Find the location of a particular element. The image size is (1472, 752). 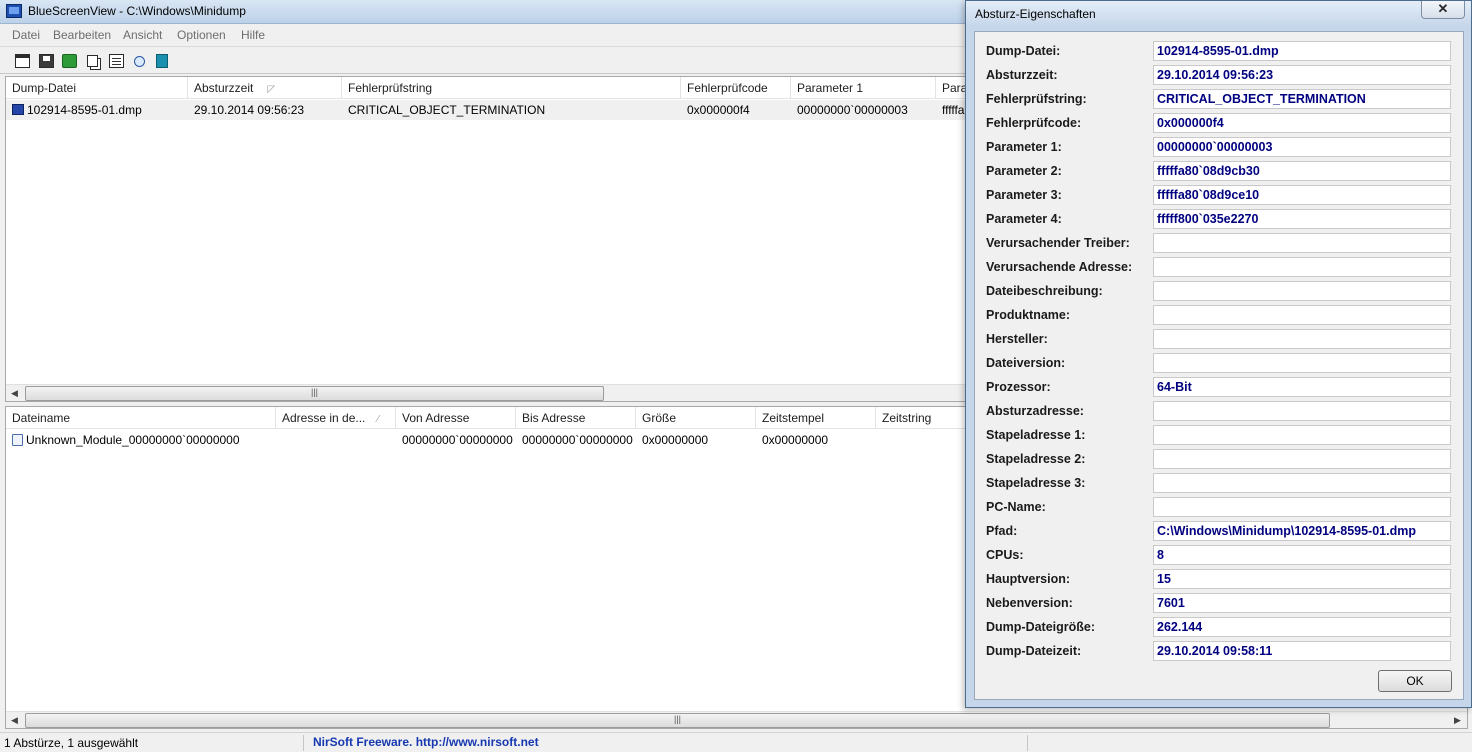

dialog-title: Absturz-Eigenschaften is located at coordinates (1035, 14).